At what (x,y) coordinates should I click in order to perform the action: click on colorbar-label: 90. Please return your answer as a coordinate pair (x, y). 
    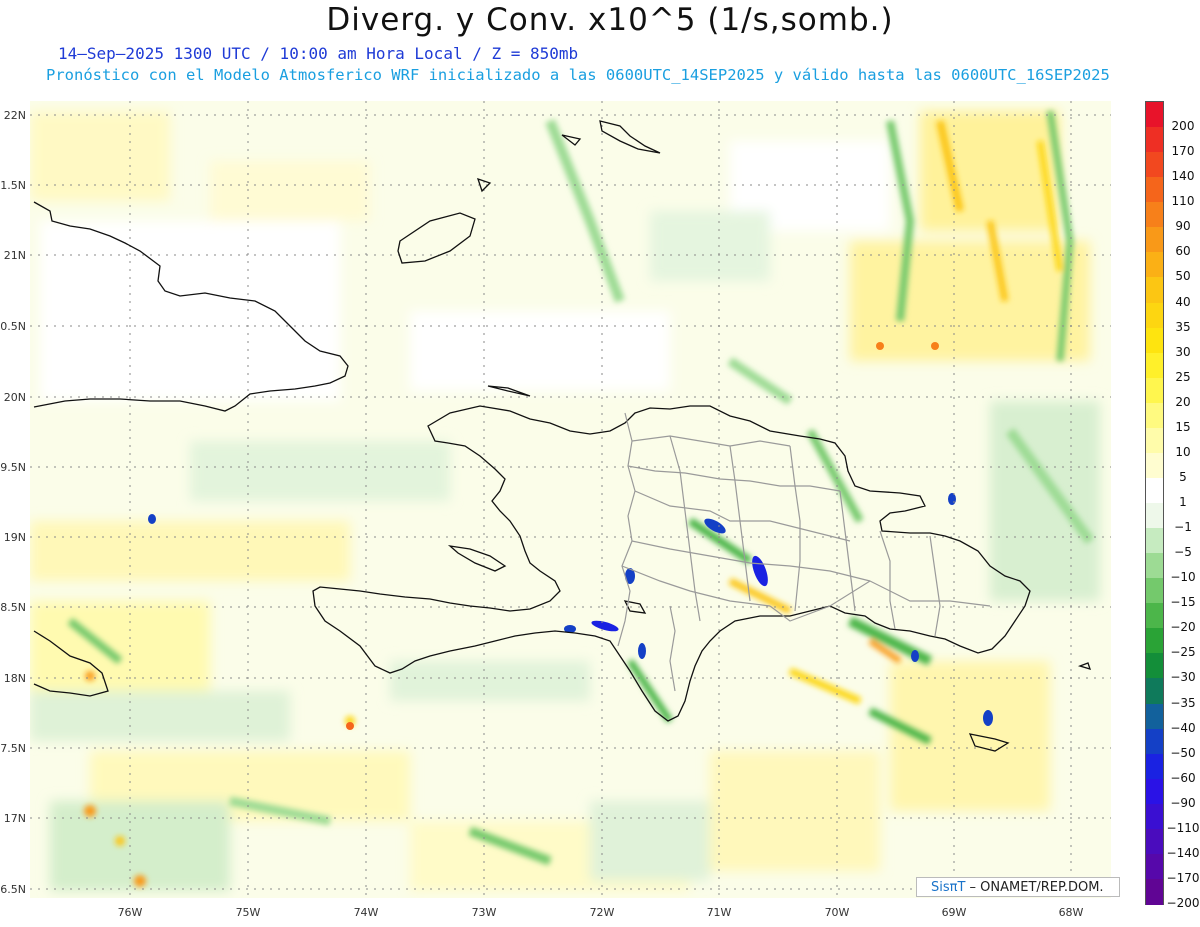
    Looking at the image, I should click on (1183, 226).